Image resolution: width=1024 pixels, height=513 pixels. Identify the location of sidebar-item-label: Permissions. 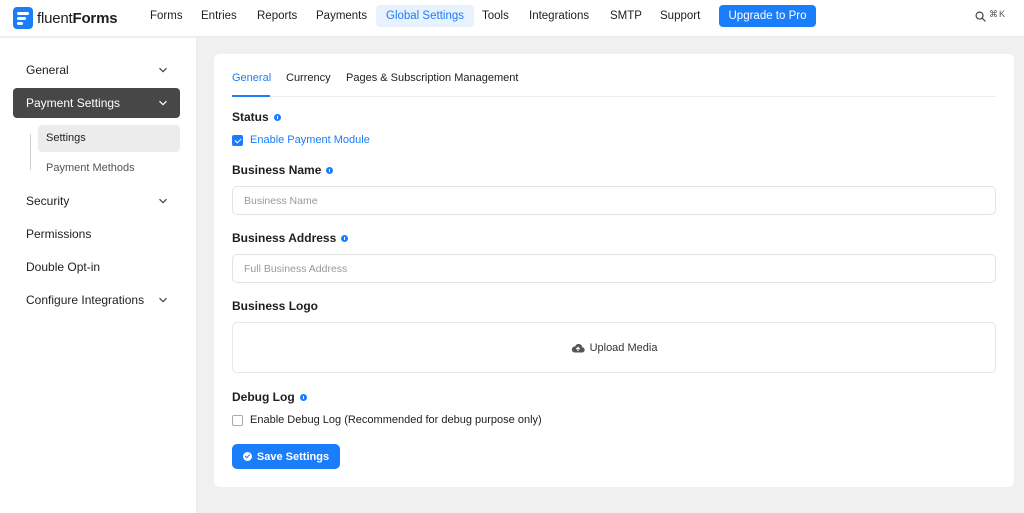
(59, 234).